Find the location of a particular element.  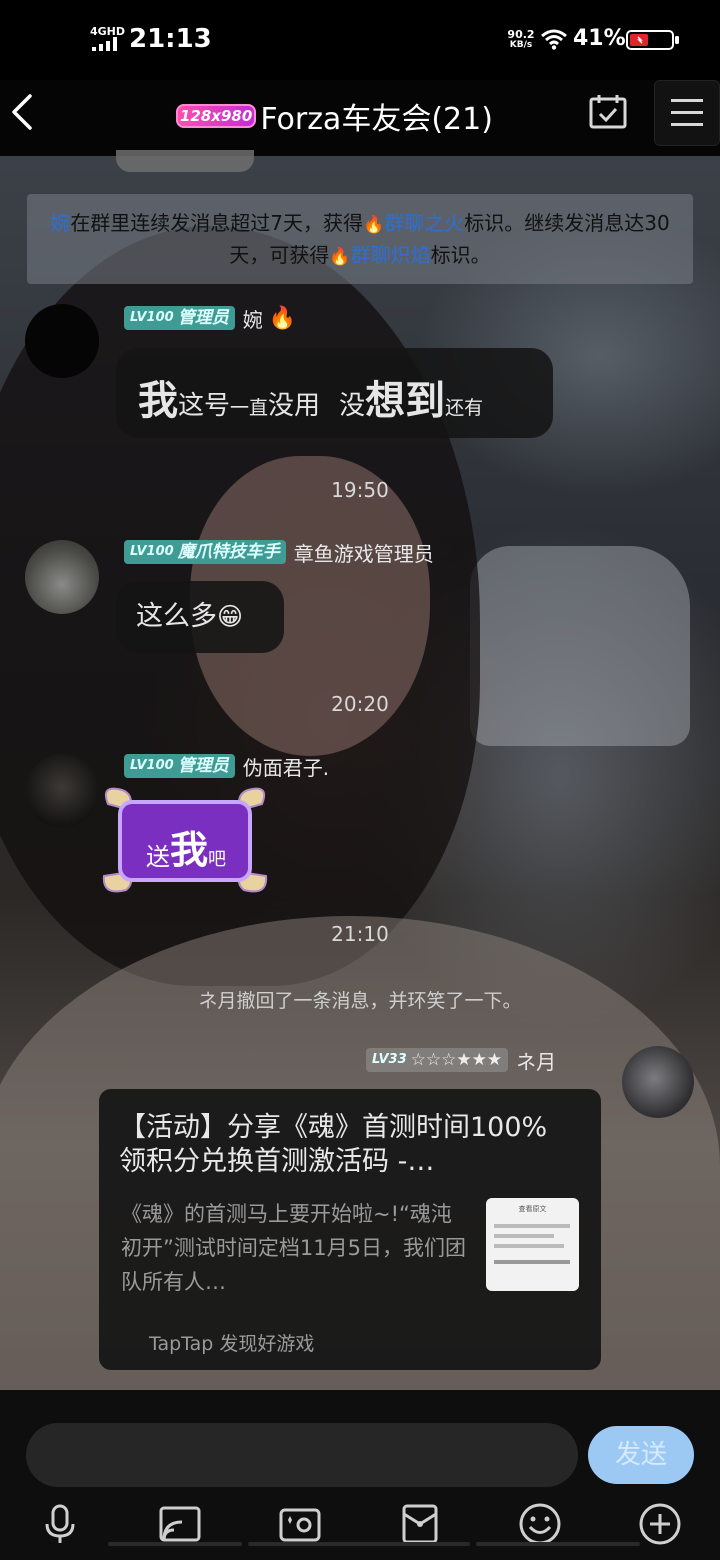

send-button: 发送 is located at coordinates (641, 1455).